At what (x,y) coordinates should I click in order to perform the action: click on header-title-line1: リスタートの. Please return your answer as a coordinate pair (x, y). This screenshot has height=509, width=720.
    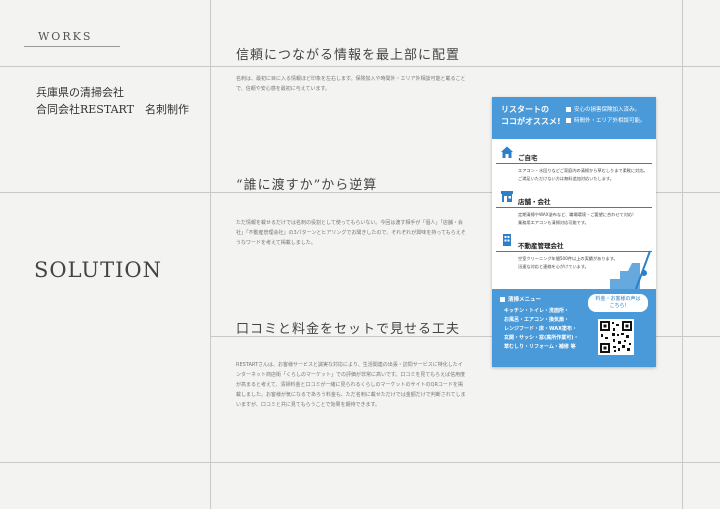
    Looking at the image, I should click on (525, 109).